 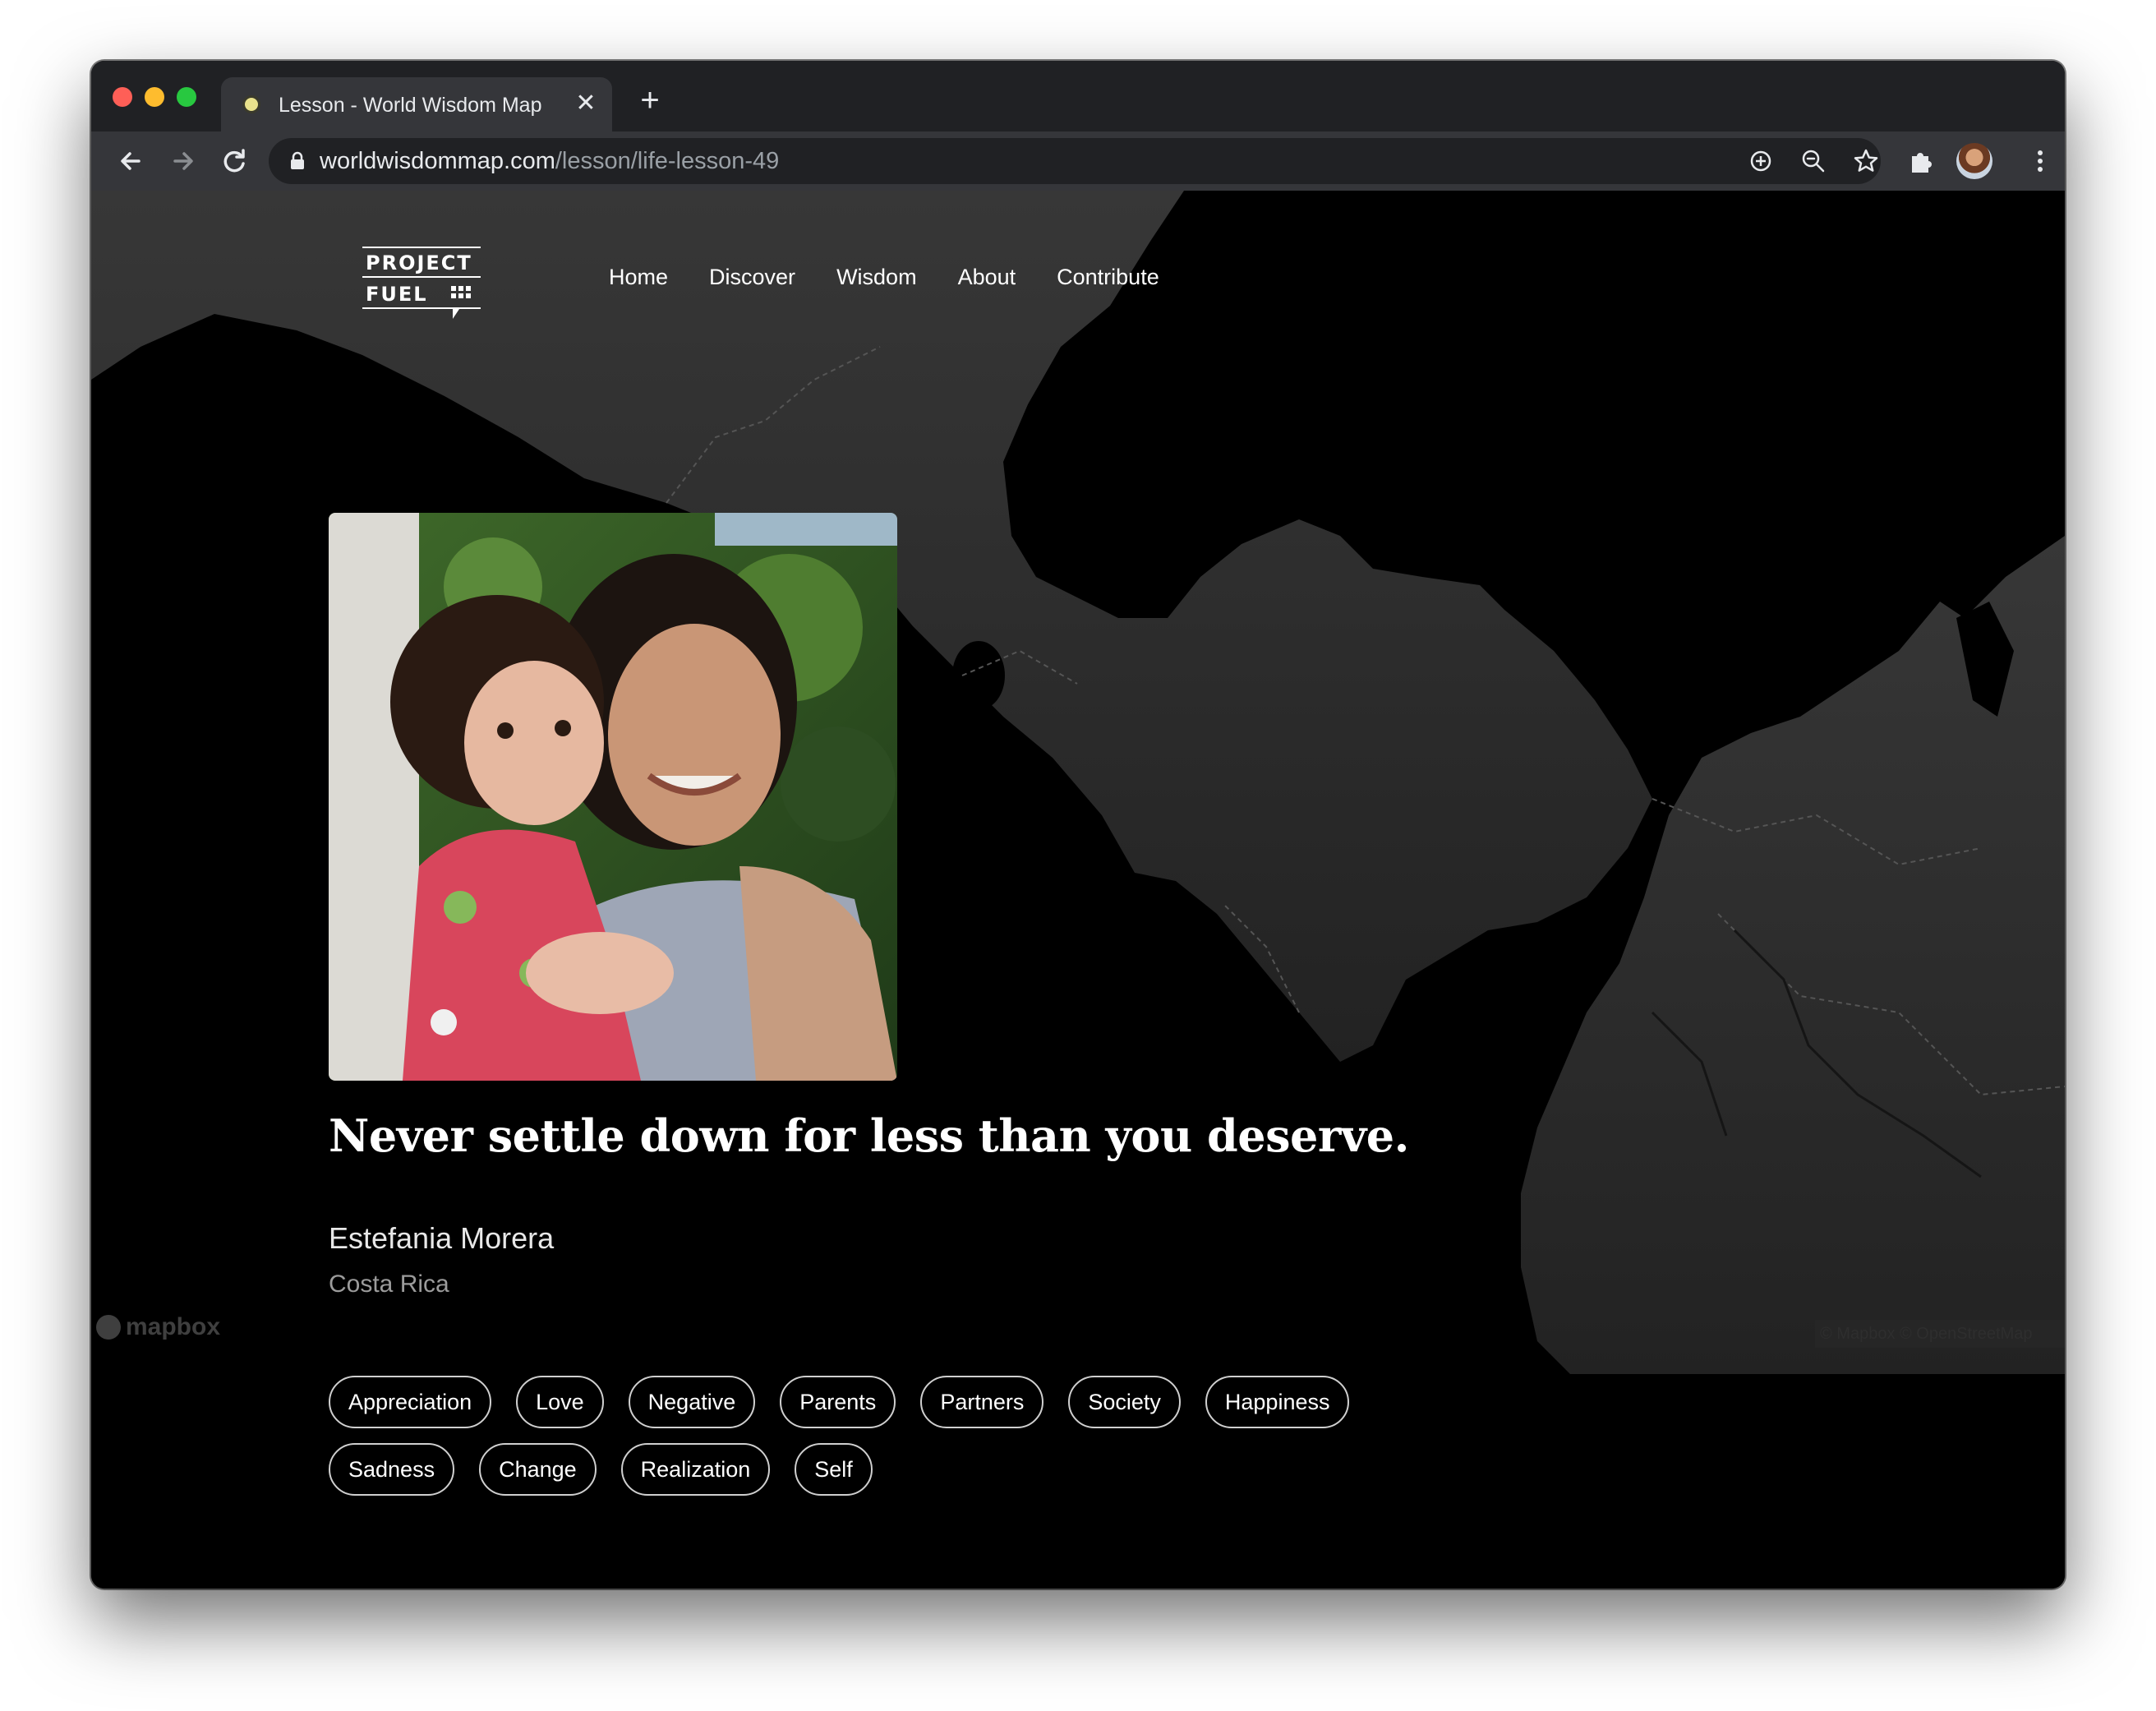 What do you see at coordinates (154, 97) in the screenshot?
I see `window-minimize-button` at bounding box center [154, 97].